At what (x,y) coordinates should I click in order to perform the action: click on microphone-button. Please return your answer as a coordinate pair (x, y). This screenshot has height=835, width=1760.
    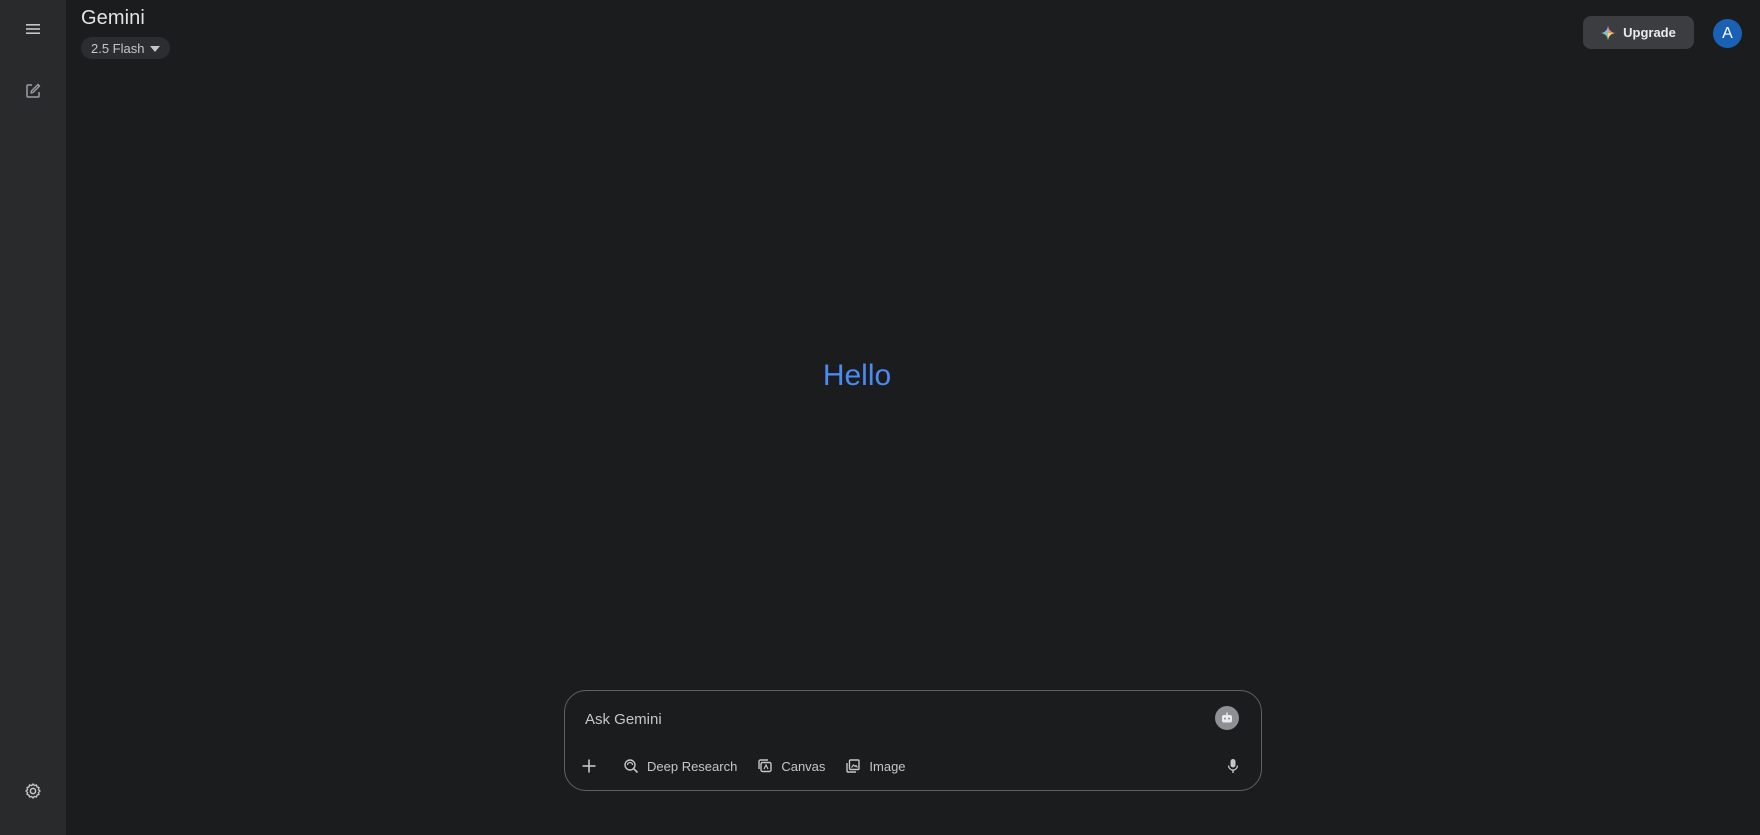
    Looking at the image, I should click on (1233, 766).